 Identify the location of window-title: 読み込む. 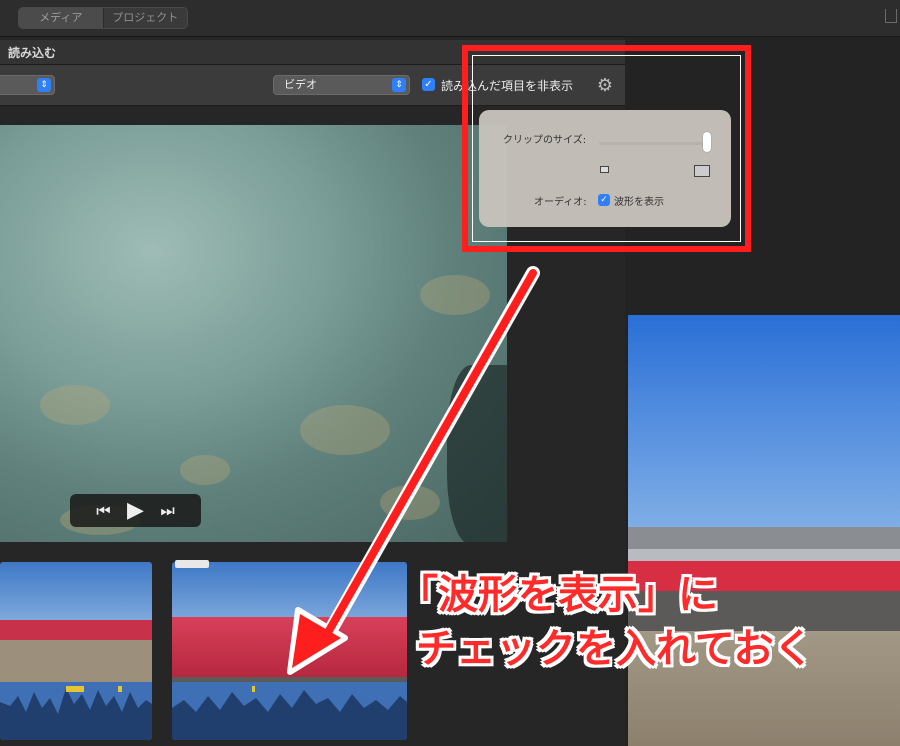
(32, 53).